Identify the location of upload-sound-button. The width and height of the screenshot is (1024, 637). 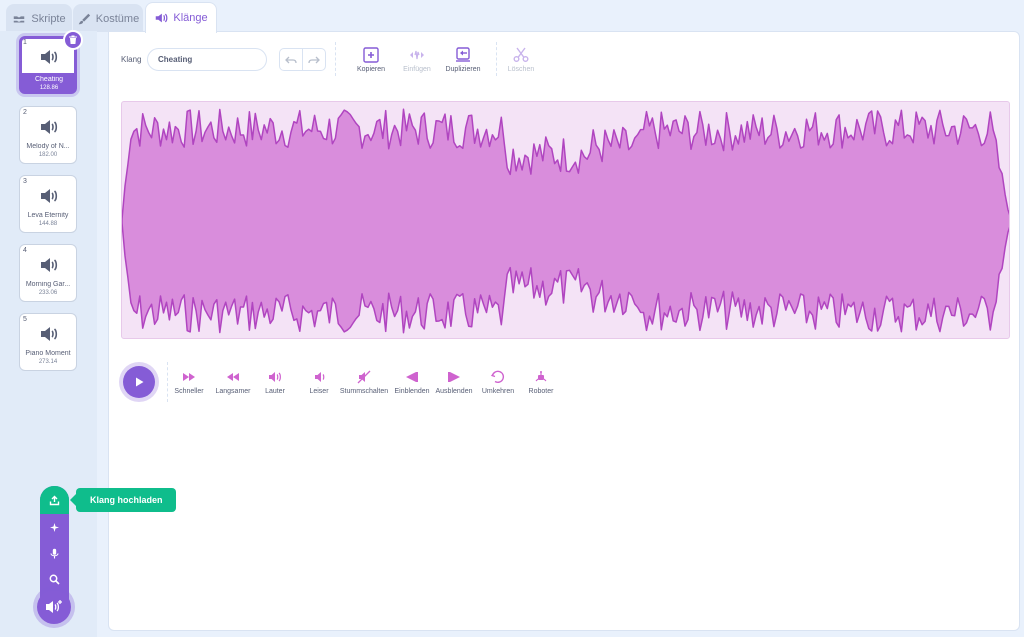
(54, 500).